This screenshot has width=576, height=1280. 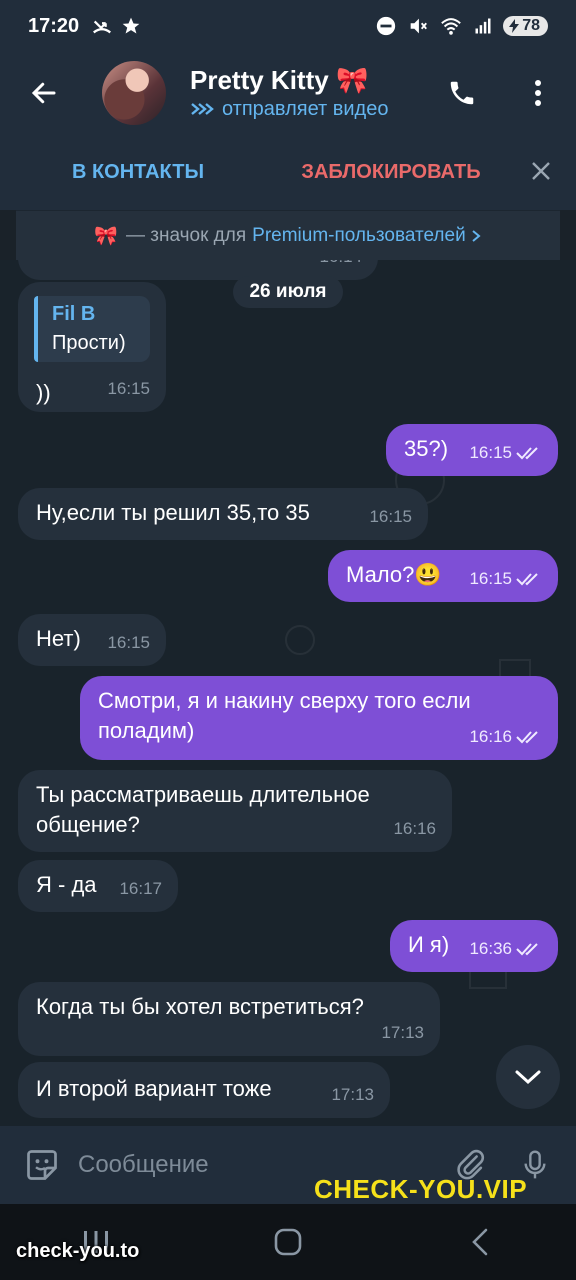 I want to click on back-arrow-icon, so click(x=43, y=93).